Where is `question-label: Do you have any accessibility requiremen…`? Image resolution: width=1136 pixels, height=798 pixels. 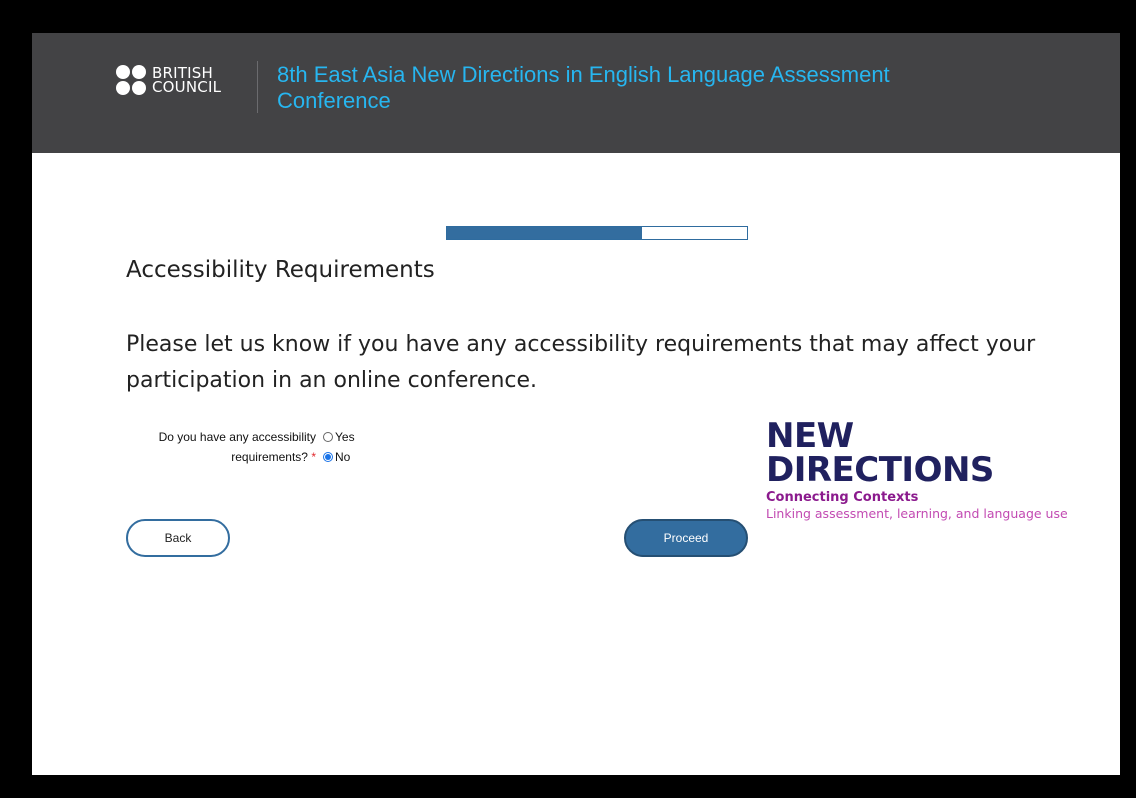 question-label: Do you have any accessibility requiremen… is located at coordinates (218, 447).